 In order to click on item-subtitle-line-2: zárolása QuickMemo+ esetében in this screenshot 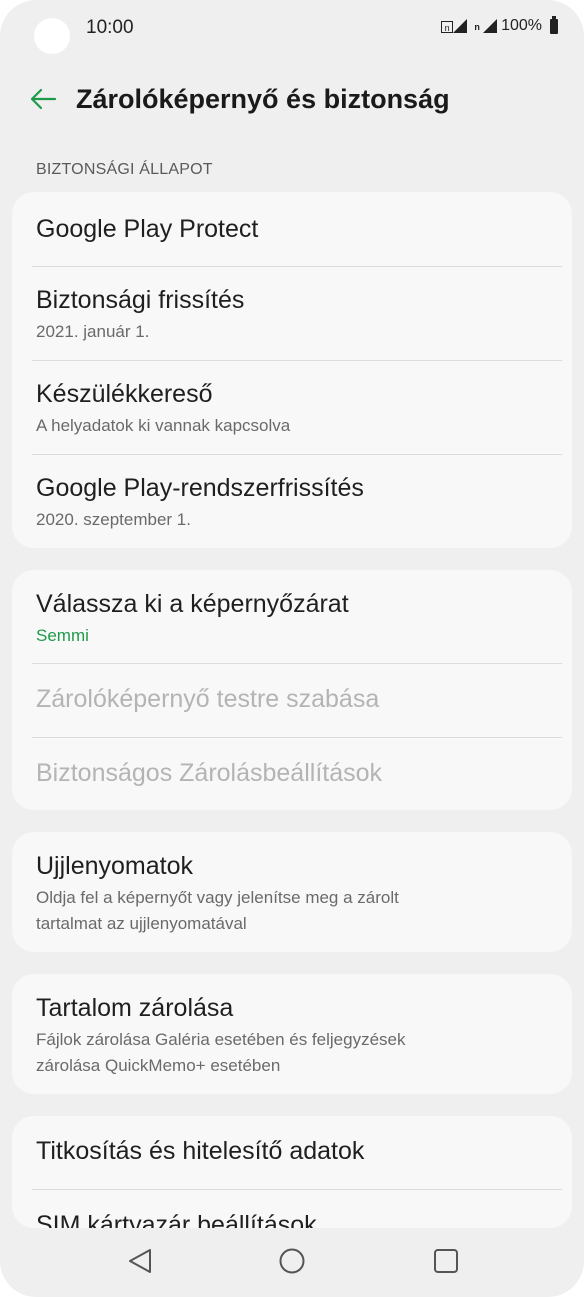, I will do `click(158, 1065)`.